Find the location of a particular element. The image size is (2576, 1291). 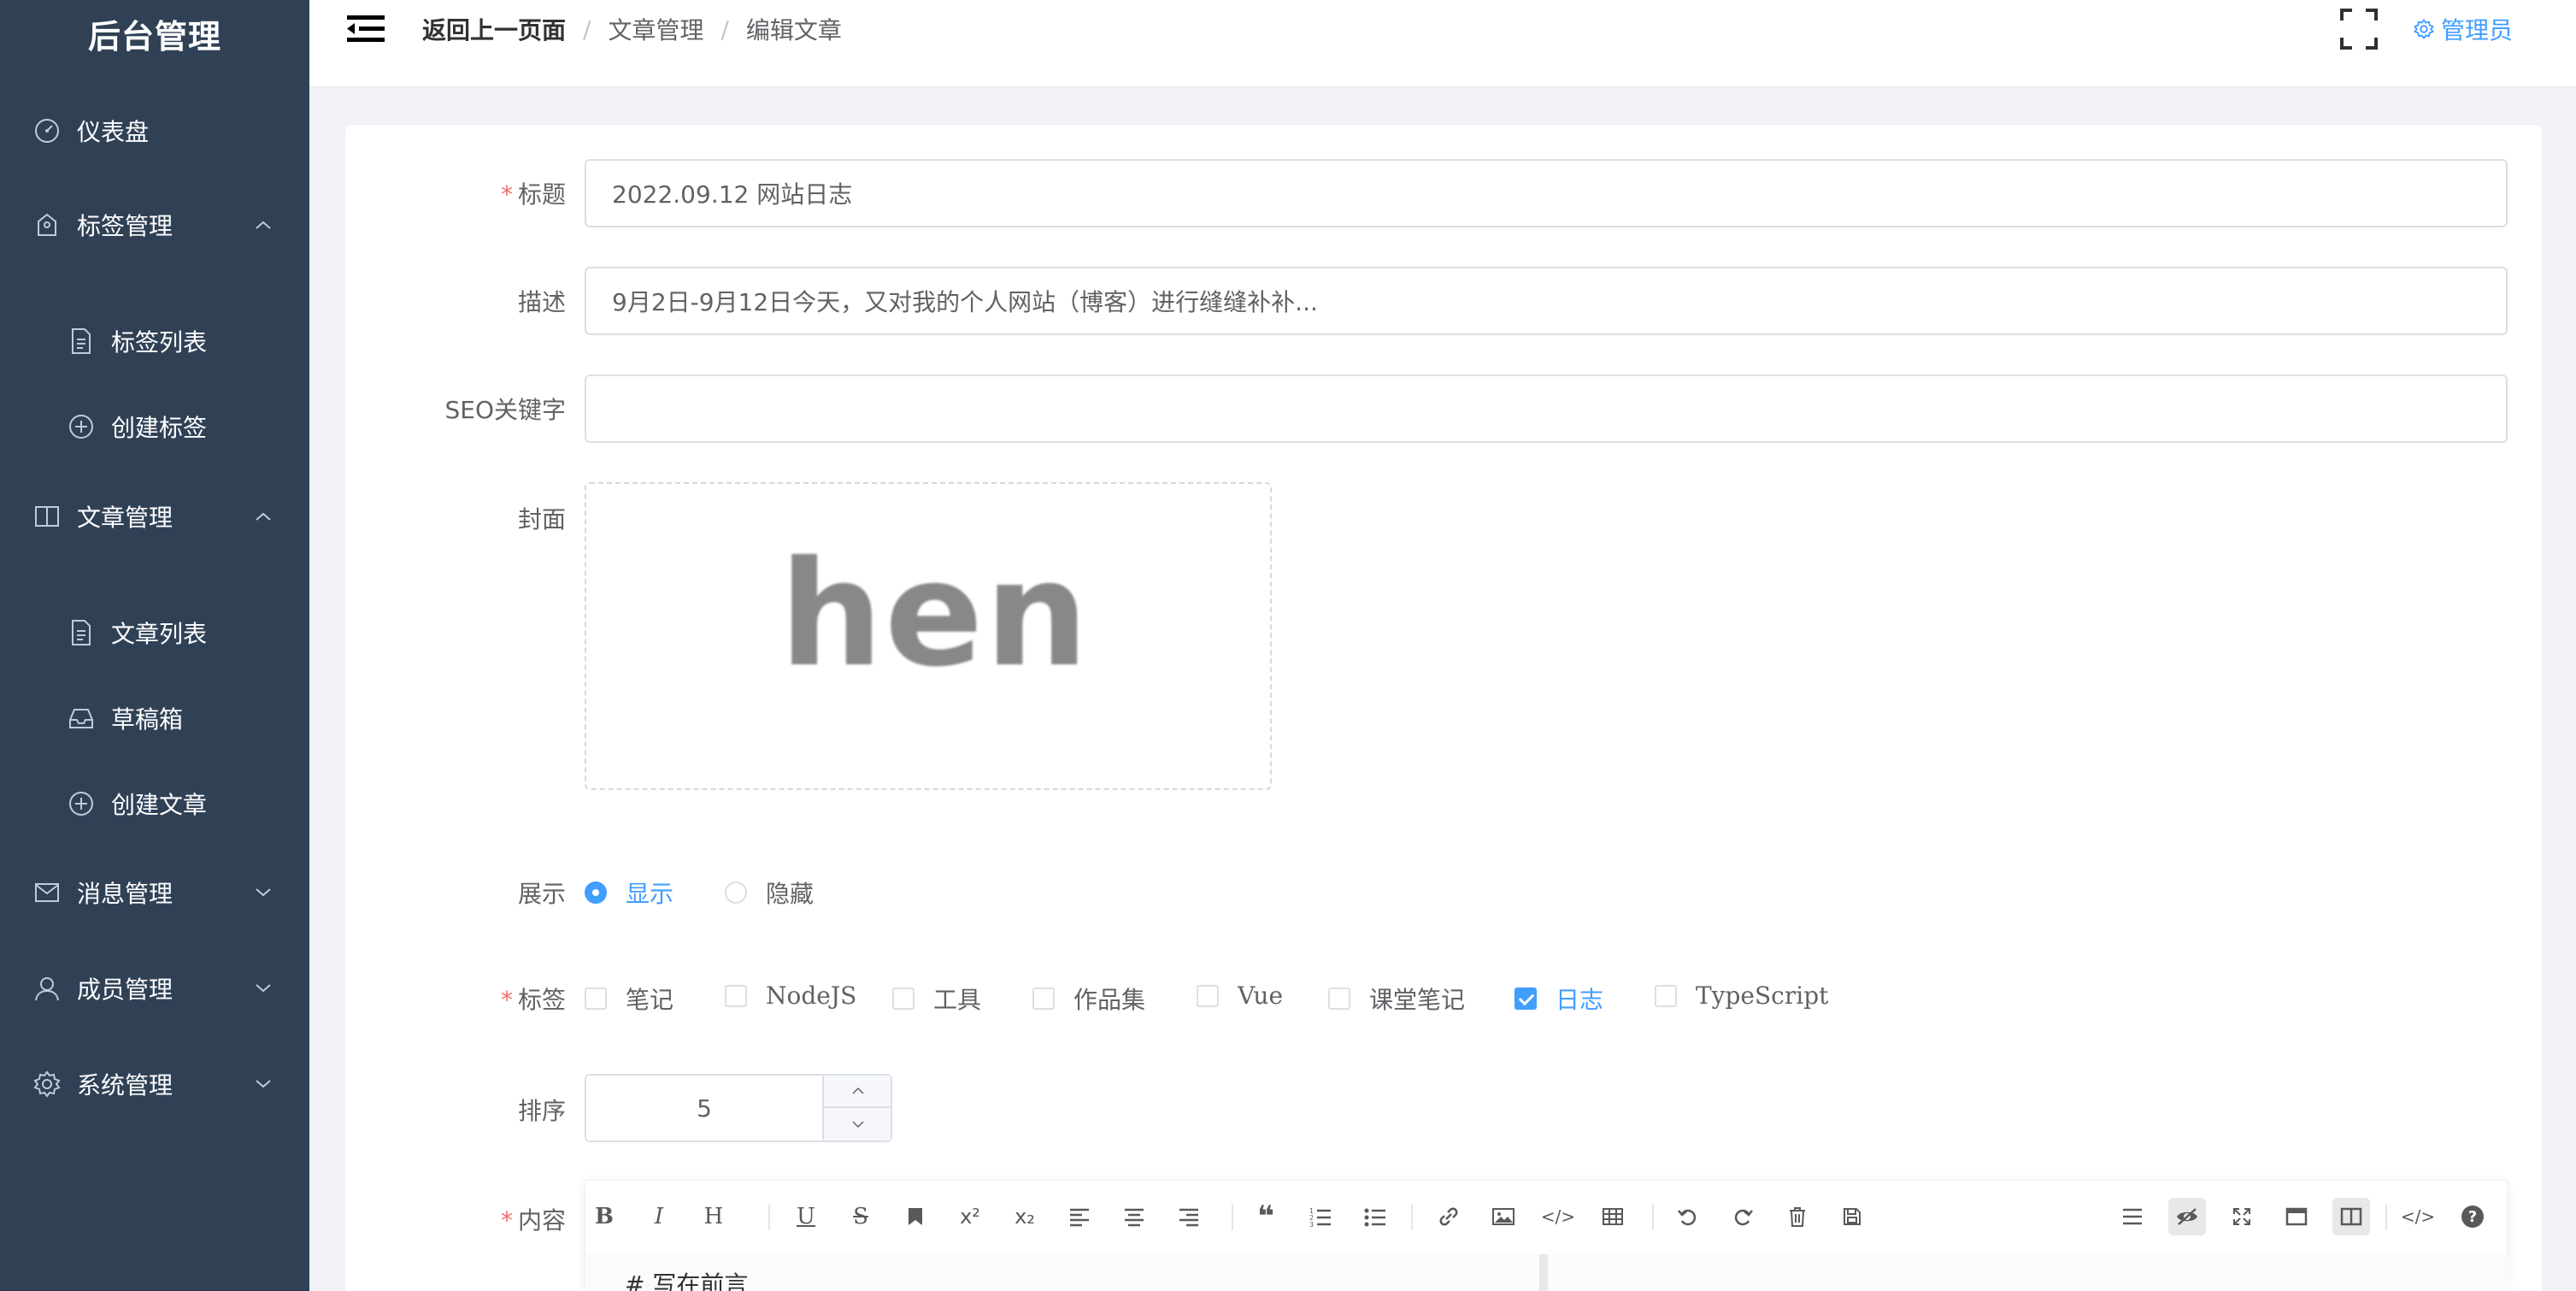

superscript-icon: x² is located at coordinates (970, 1216).